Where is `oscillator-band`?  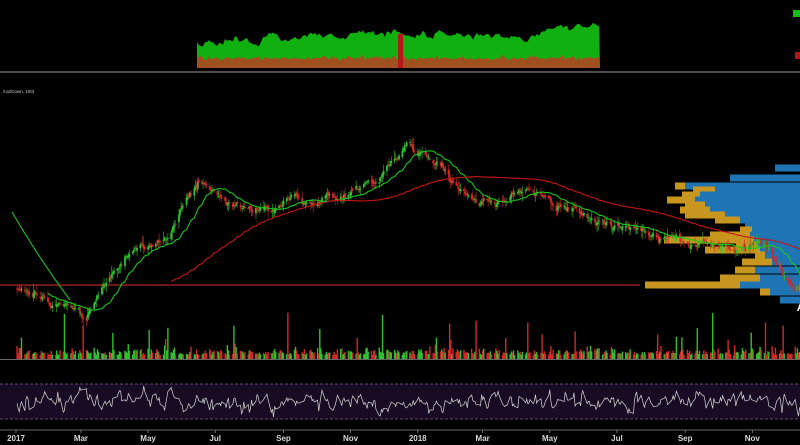
oscillator-band is located at coordinates (400, 401).